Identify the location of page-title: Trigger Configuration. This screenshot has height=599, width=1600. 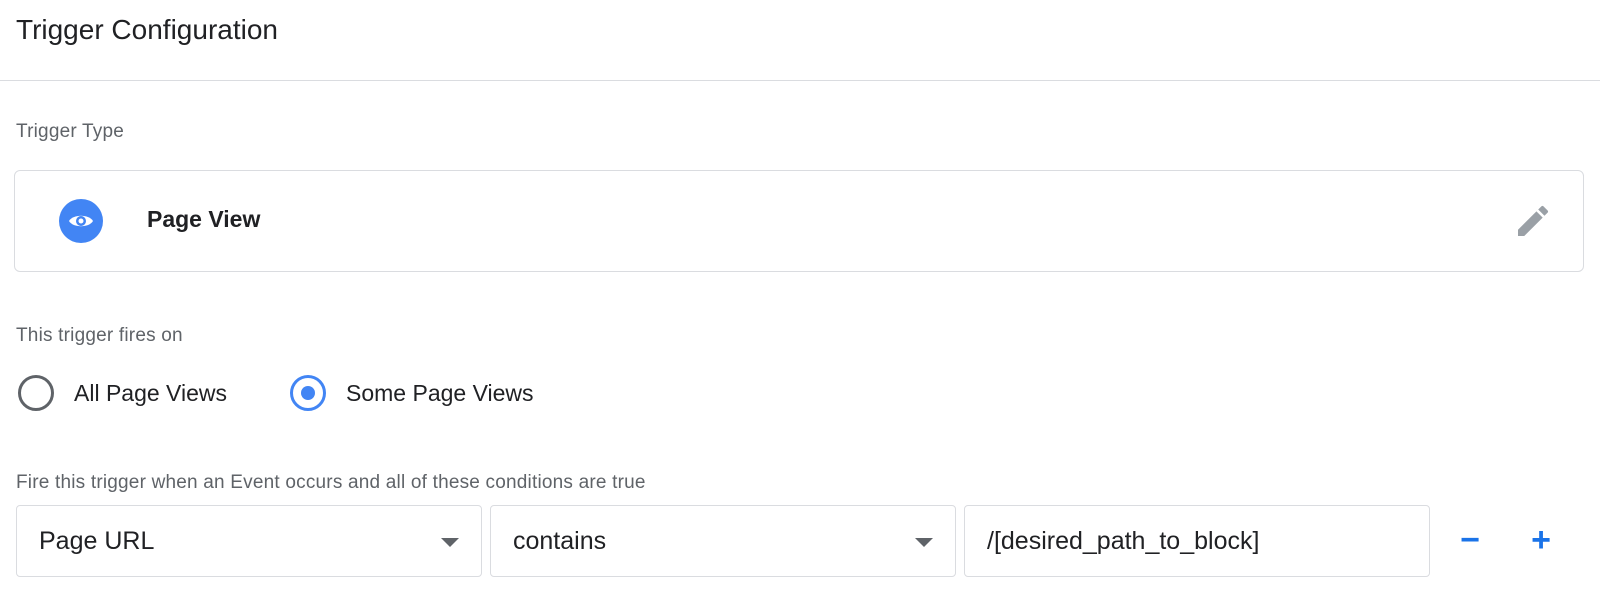
(147, 29).